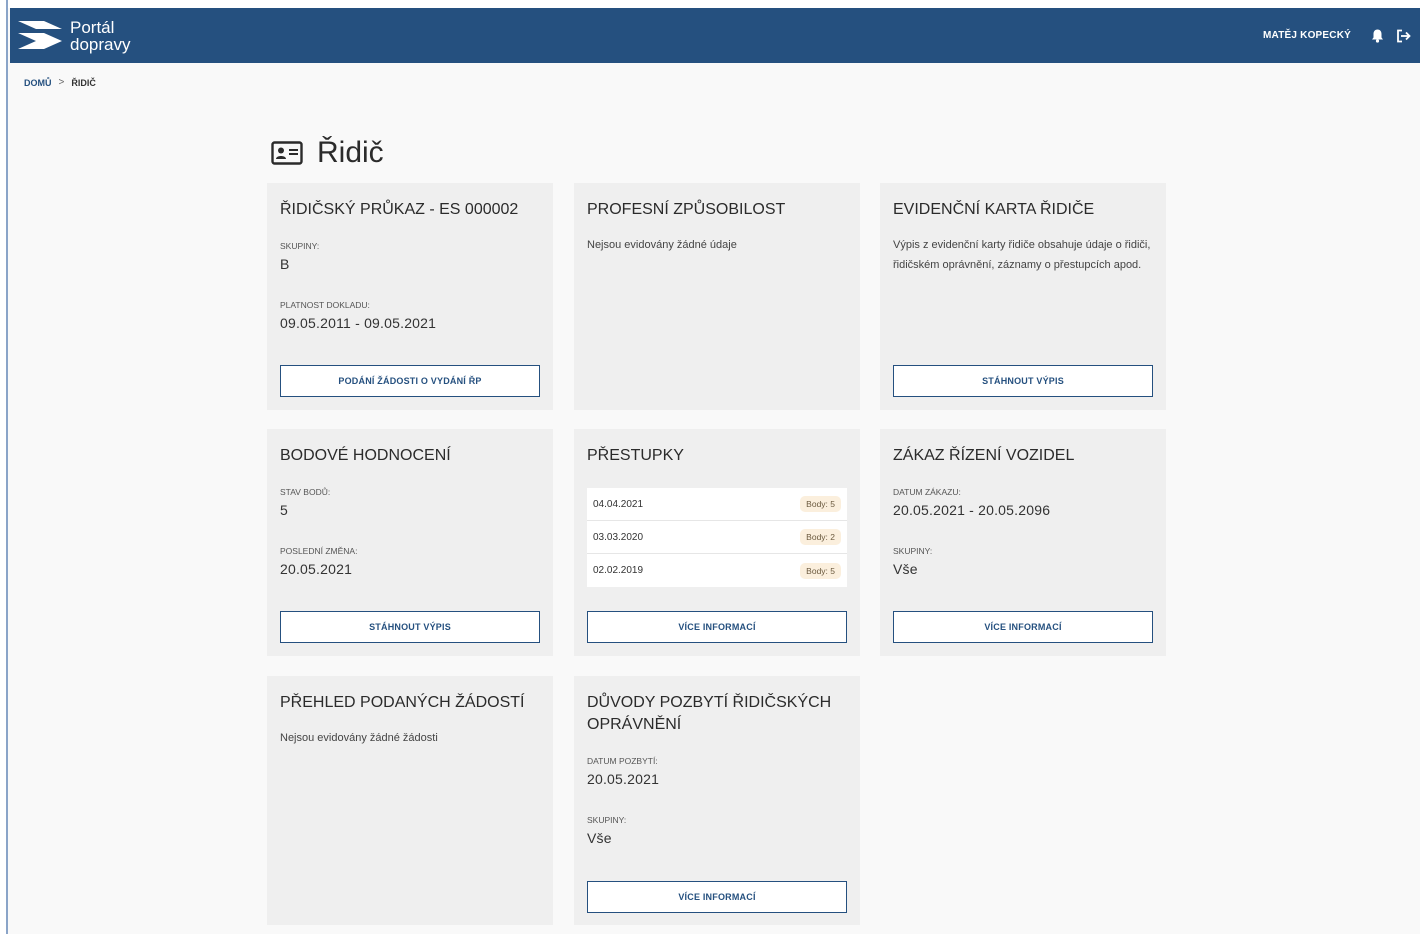  What do you see at coordinates (618, 570) in the screenshot?
I see `offense-date: 02.02.2019` at bounding box center [618, 570].